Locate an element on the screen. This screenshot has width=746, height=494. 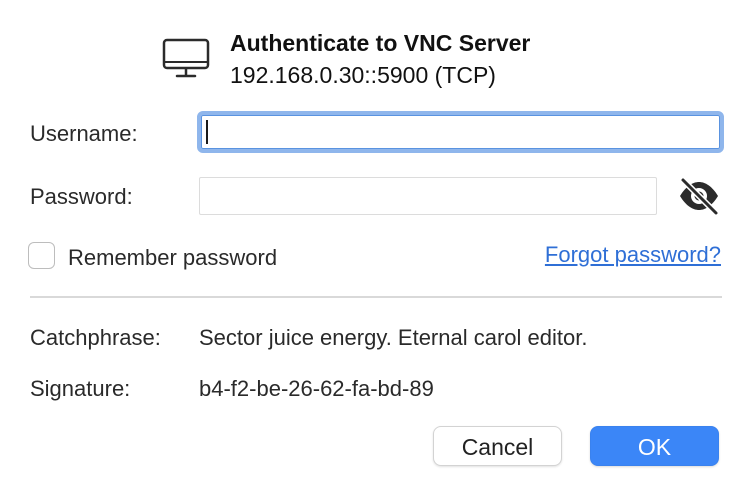
signature-label: Signature: is located at coordinates (80, 388).